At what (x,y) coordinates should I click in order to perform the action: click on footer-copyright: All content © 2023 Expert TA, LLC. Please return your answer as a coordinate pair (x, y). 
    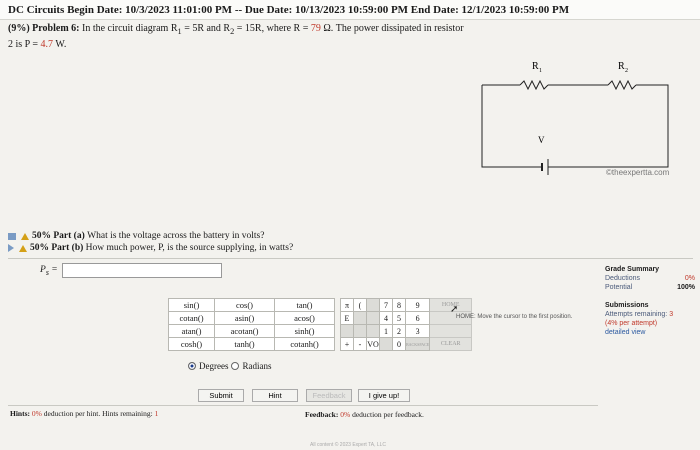
    Looking at the image, I should click on (348, 445).